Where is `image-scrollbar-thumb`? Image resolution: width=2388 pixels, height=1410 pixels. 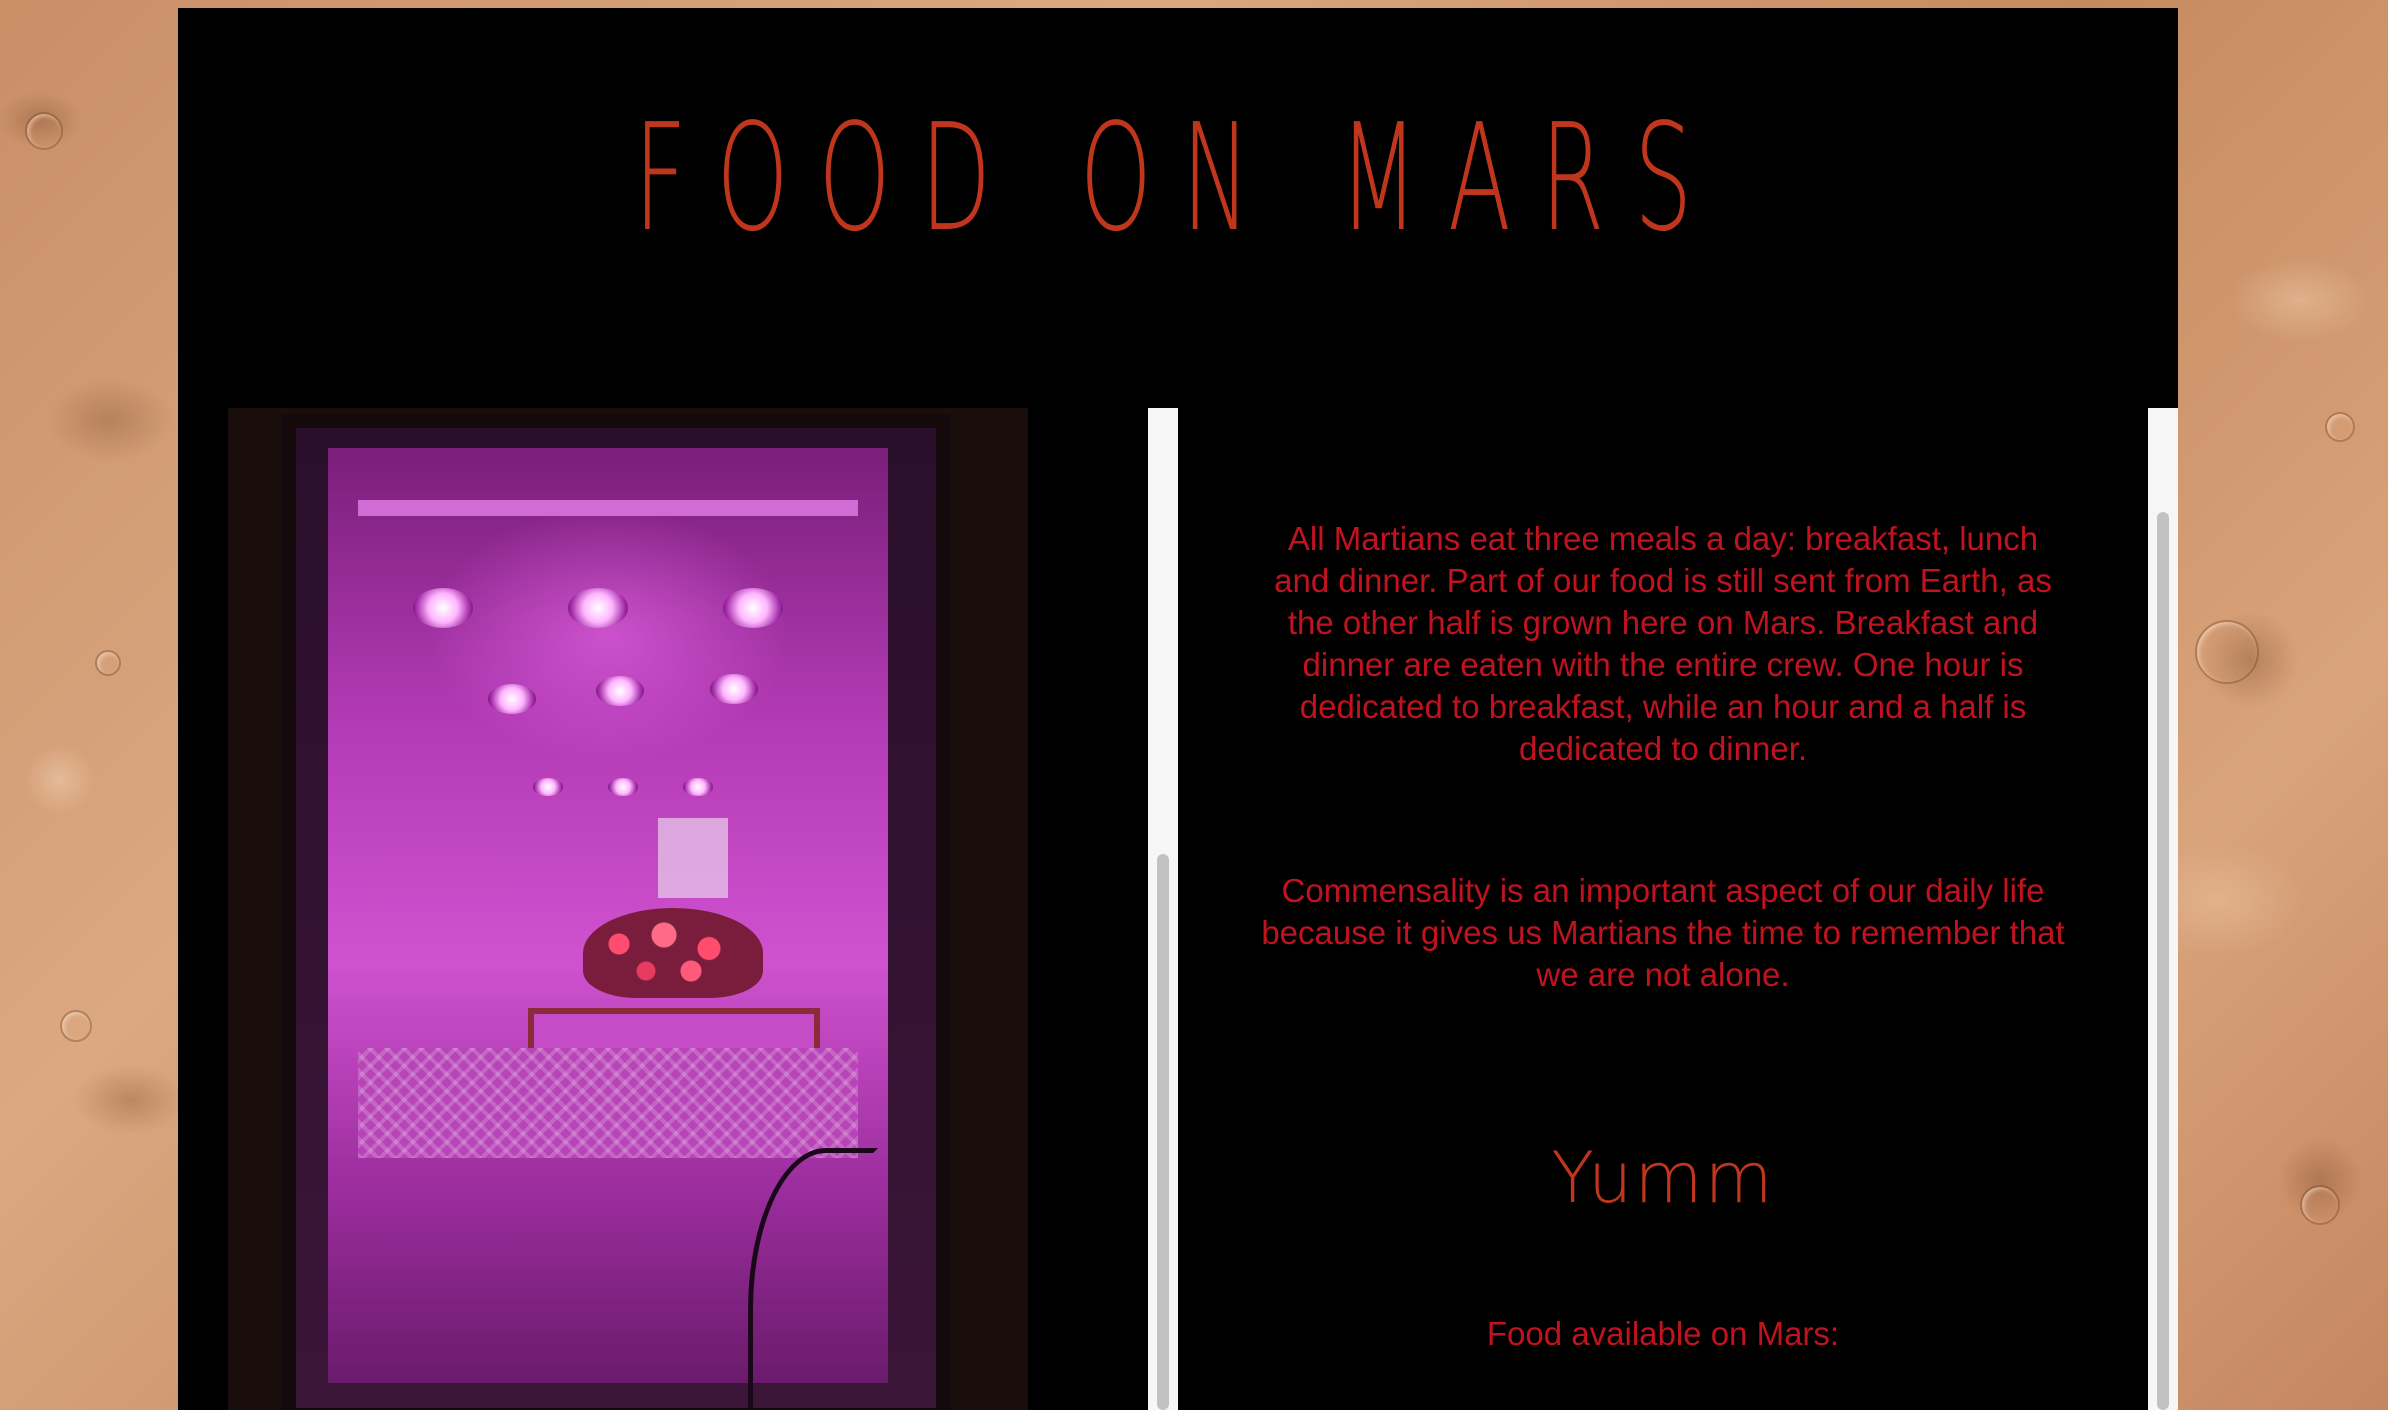
image-scrollbar-thumb is located at coordinates (1163, 1132).